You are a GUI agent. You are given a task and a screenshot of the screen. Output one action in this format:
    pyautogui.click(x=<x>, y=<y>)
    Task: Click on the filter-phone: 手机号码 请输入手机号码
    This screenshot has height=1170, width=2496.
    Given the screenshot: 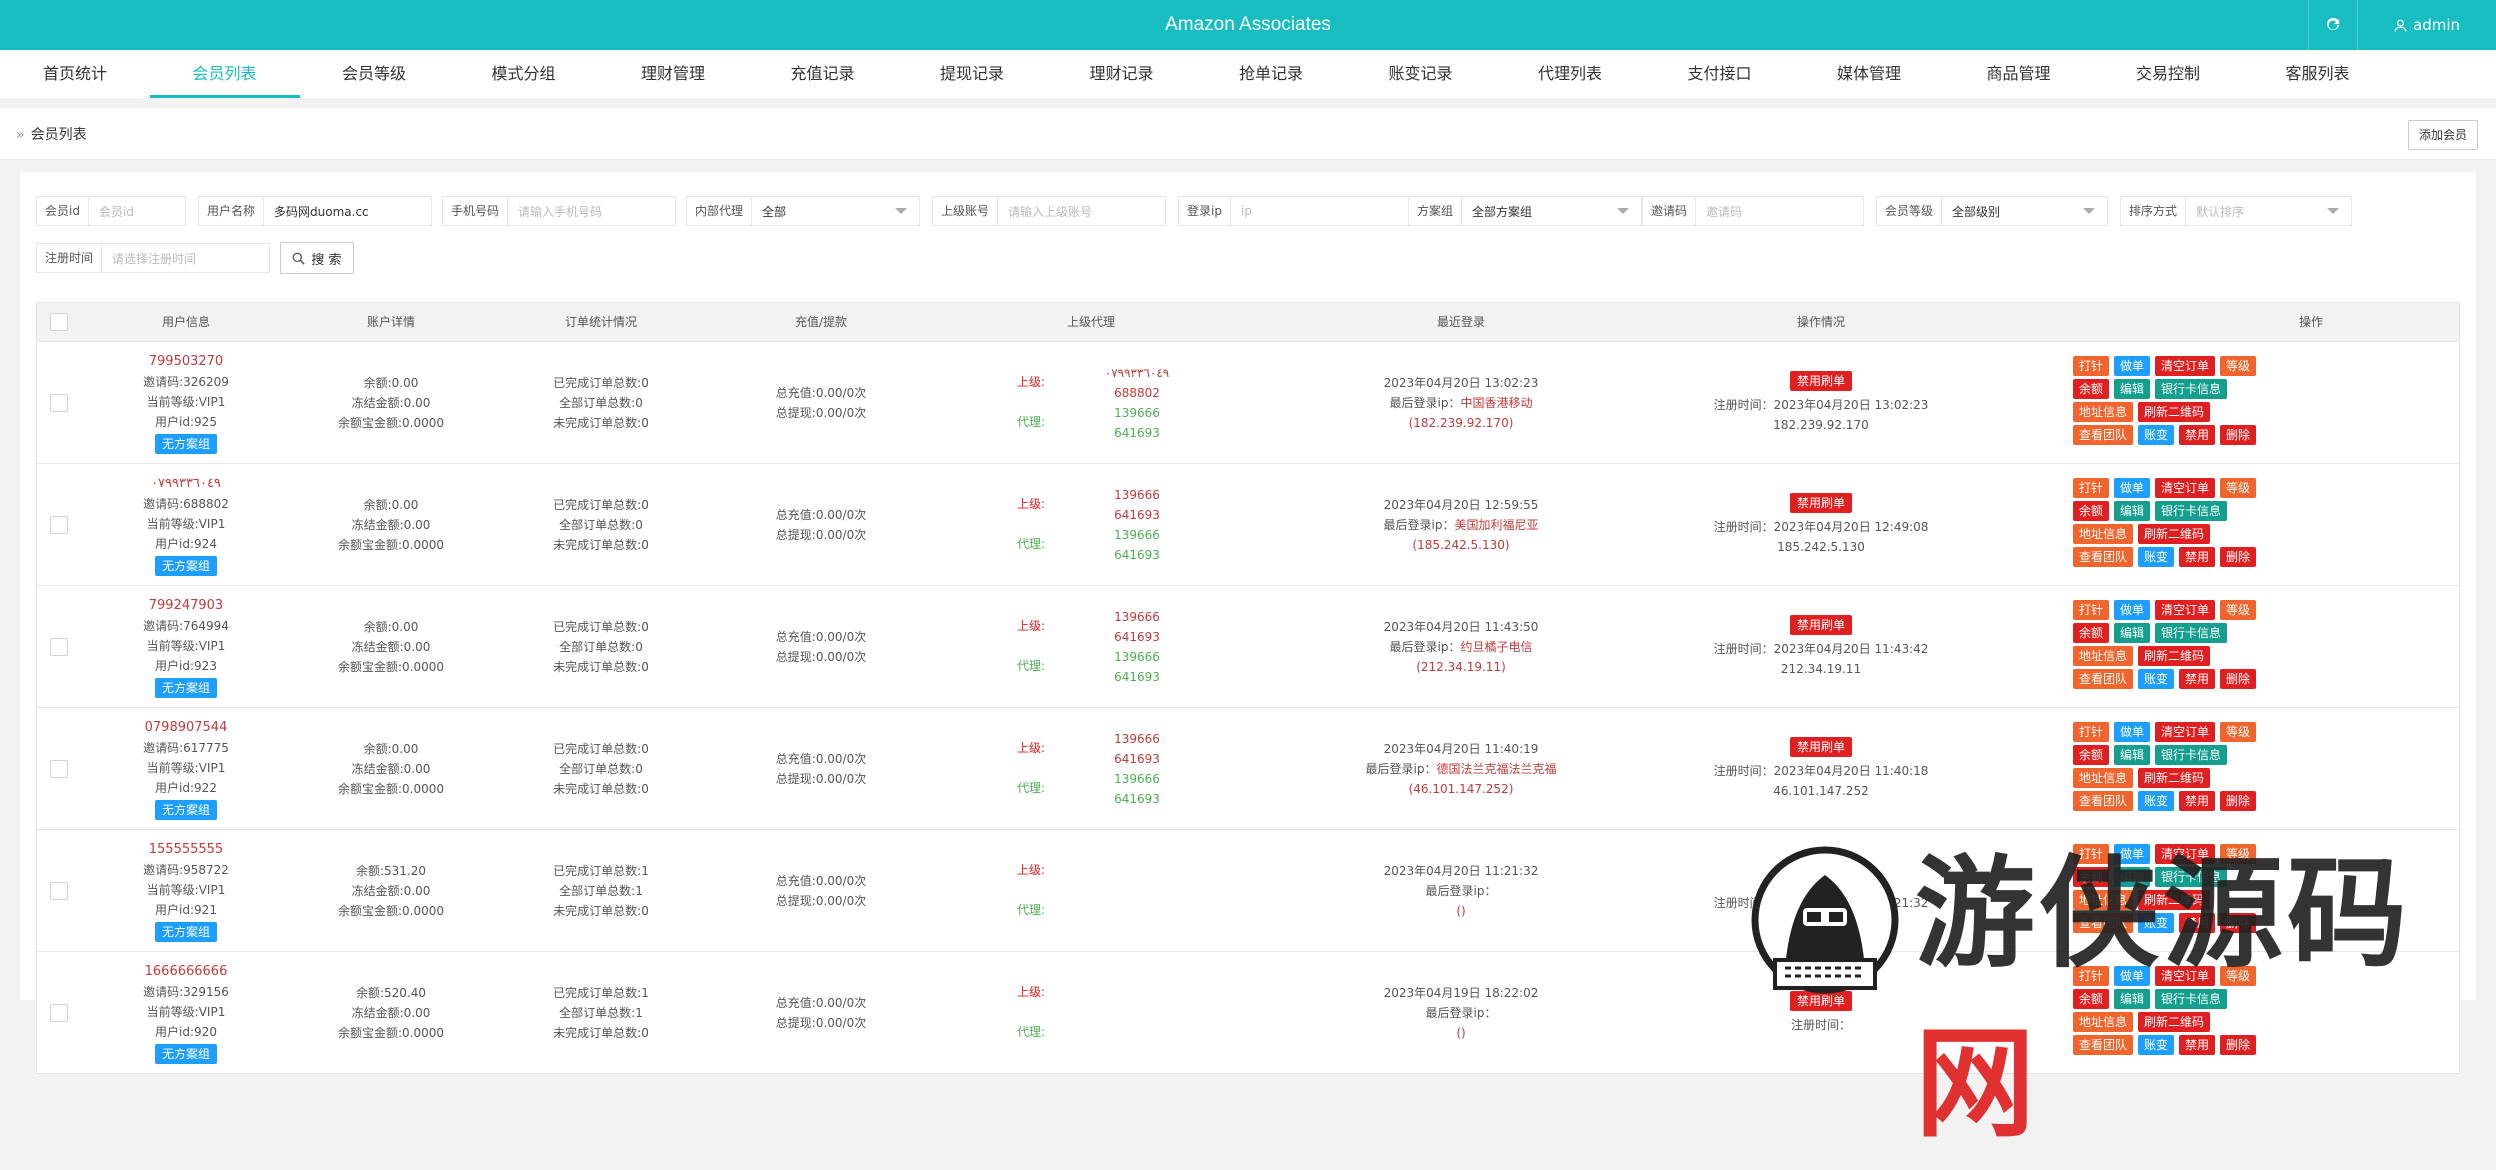 What is the action you would take?
    pyautogui.click(x=559, y=211)
    